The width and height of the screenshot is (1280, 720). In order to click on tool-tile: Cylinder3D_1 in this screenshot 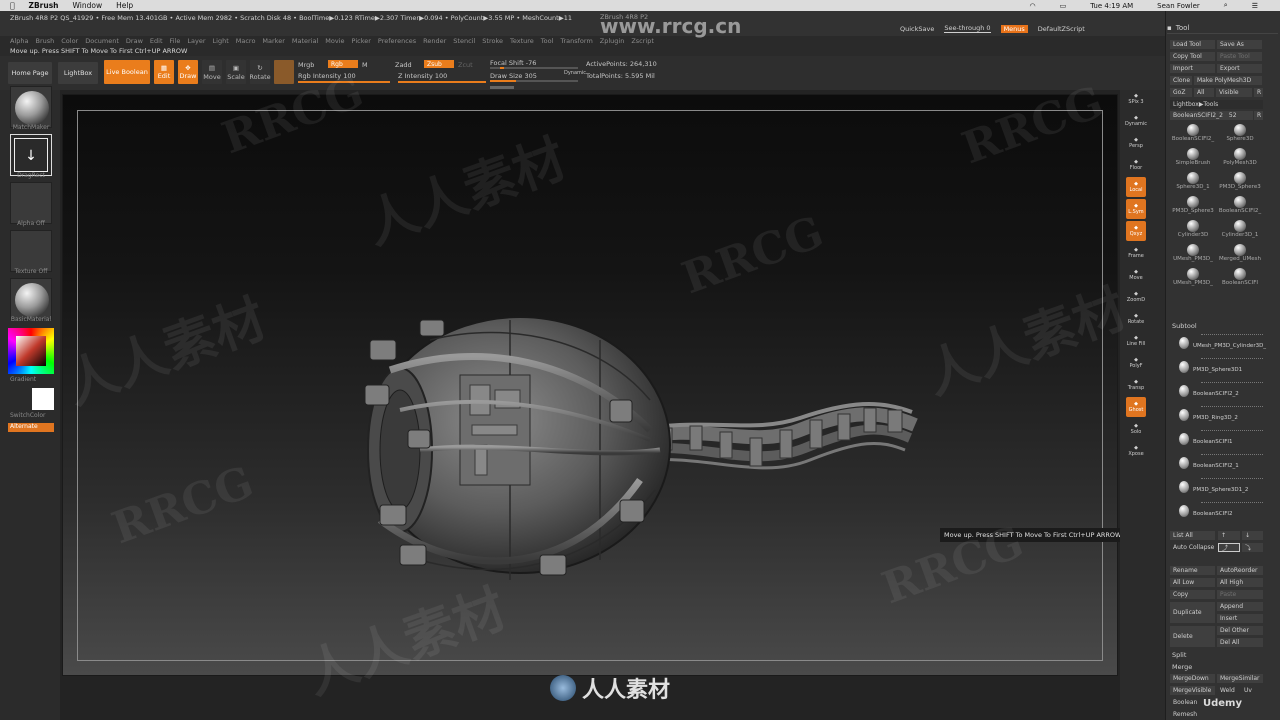, I will do `click(1240, 231)`.